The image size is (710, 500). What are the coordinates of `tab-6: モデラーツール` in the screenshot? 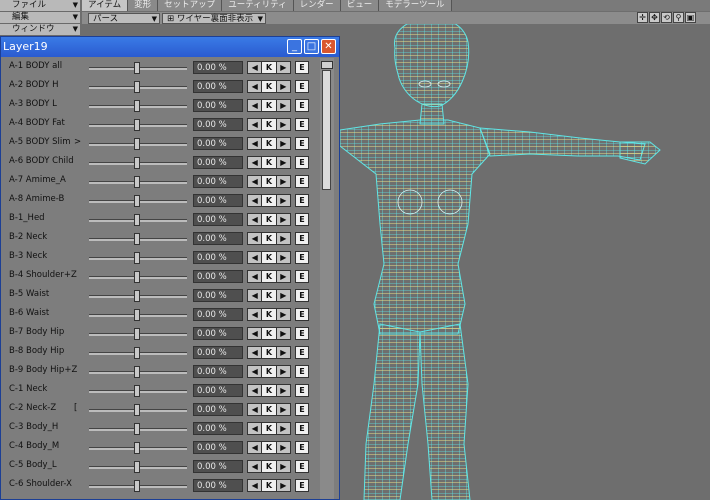 It's located at (415, 5).